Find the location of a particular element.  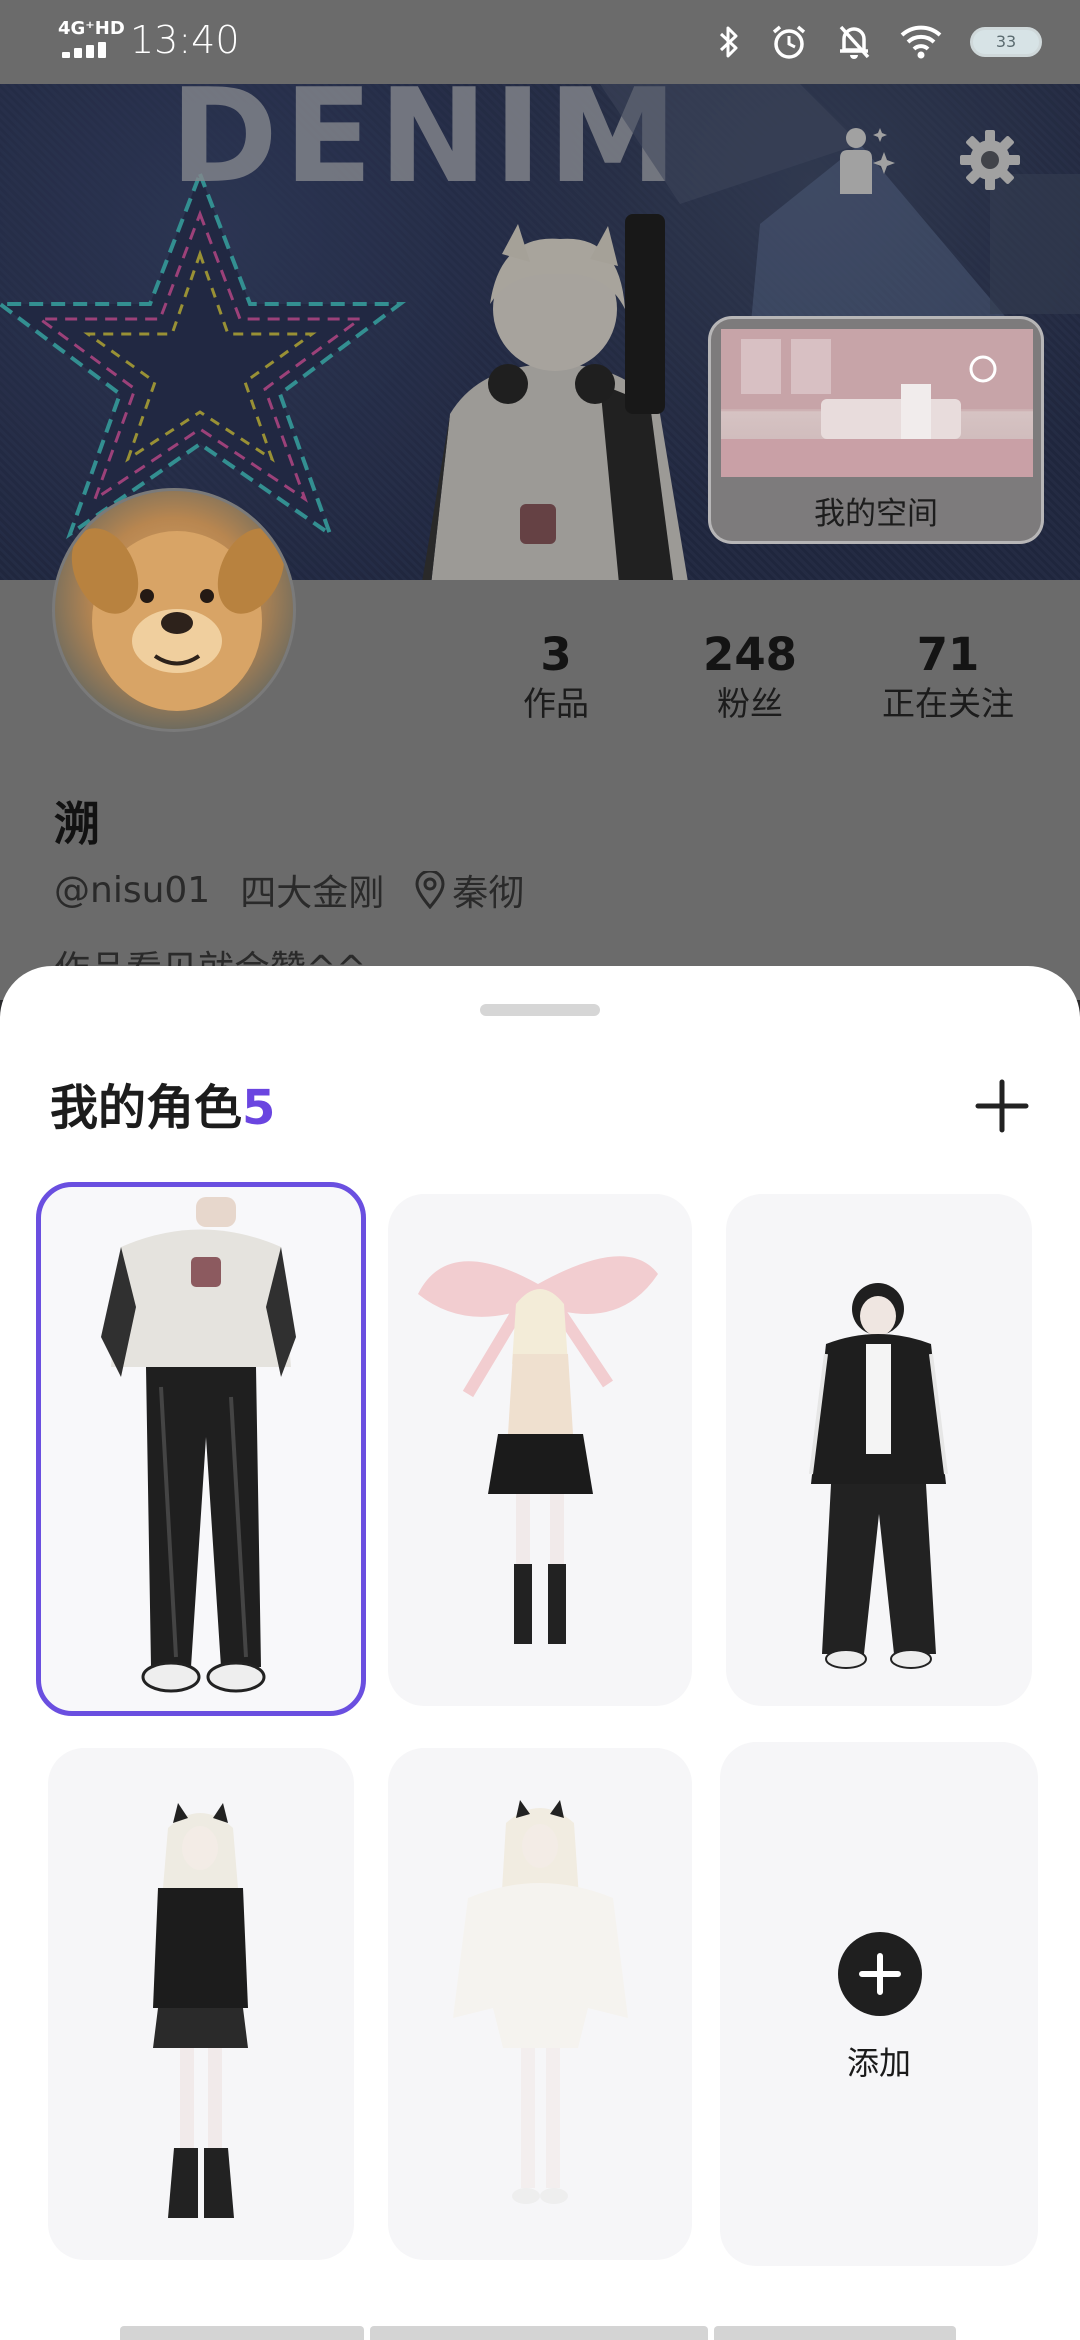

profile-meta: @nisu01 四大金刚 秦彻 is located at coordinates (289, 890).